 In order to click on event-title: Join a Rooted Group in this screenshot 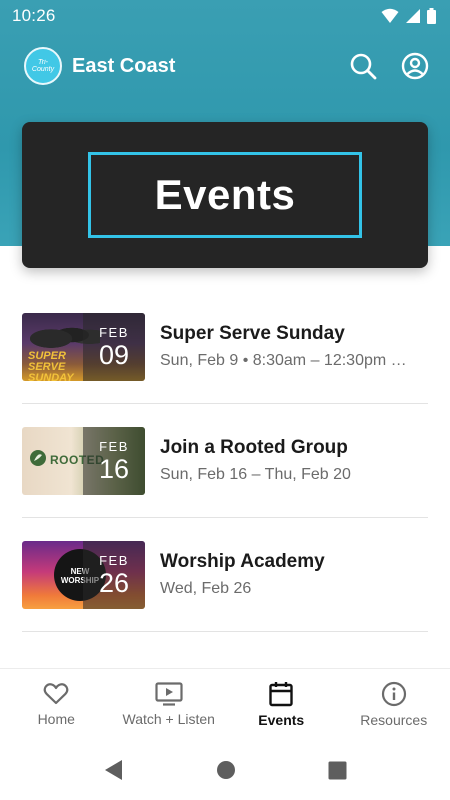, I will do `click(254, 447)`.